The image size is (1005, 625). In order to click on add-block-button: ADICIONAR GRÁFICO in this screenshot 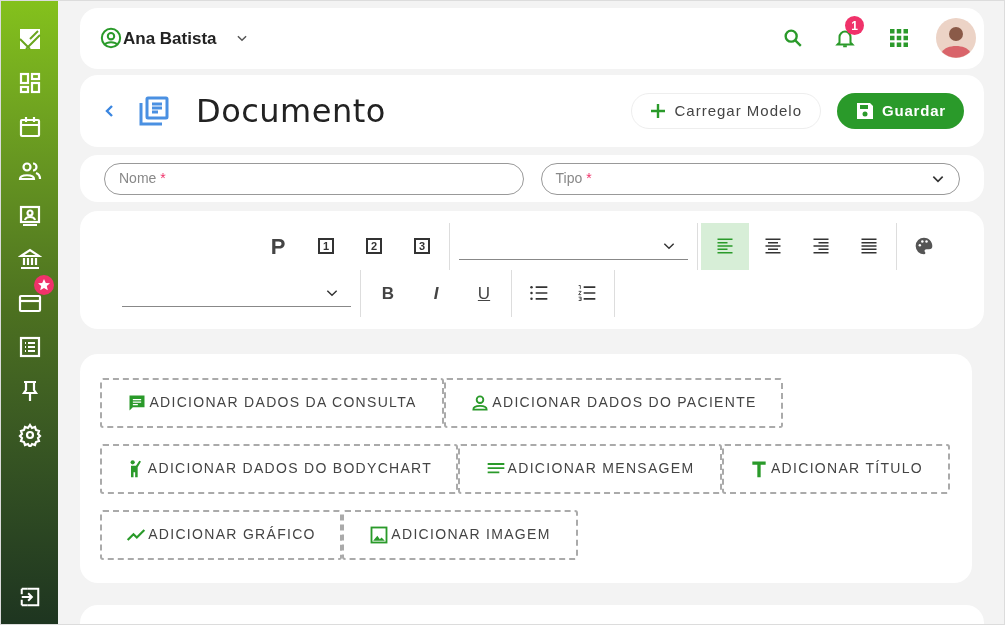, I will do `click(221, 534)`.